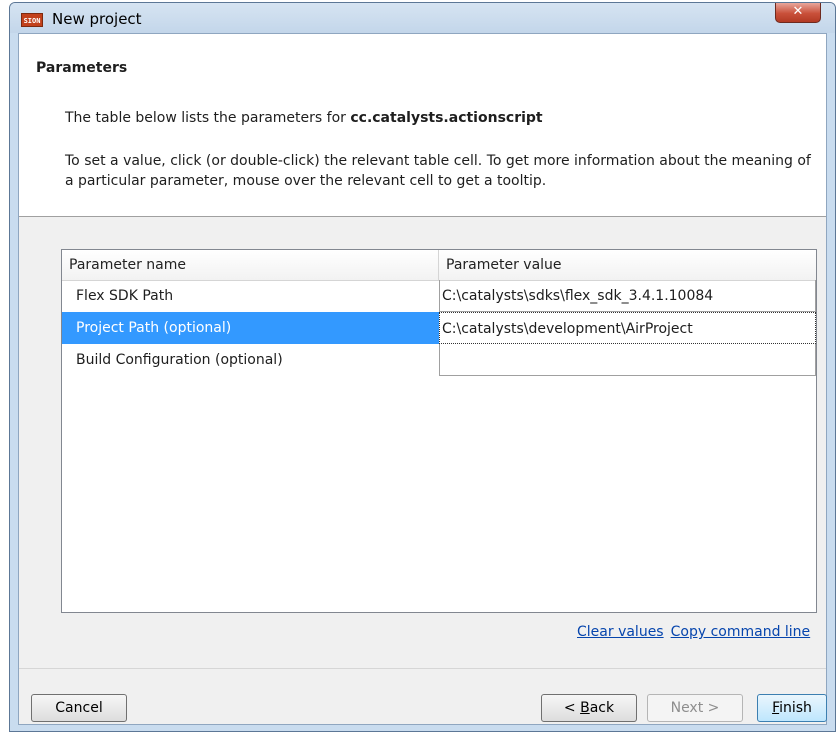  I want to click on column-header-parameter-name: Parameter name, so click(250, 265).